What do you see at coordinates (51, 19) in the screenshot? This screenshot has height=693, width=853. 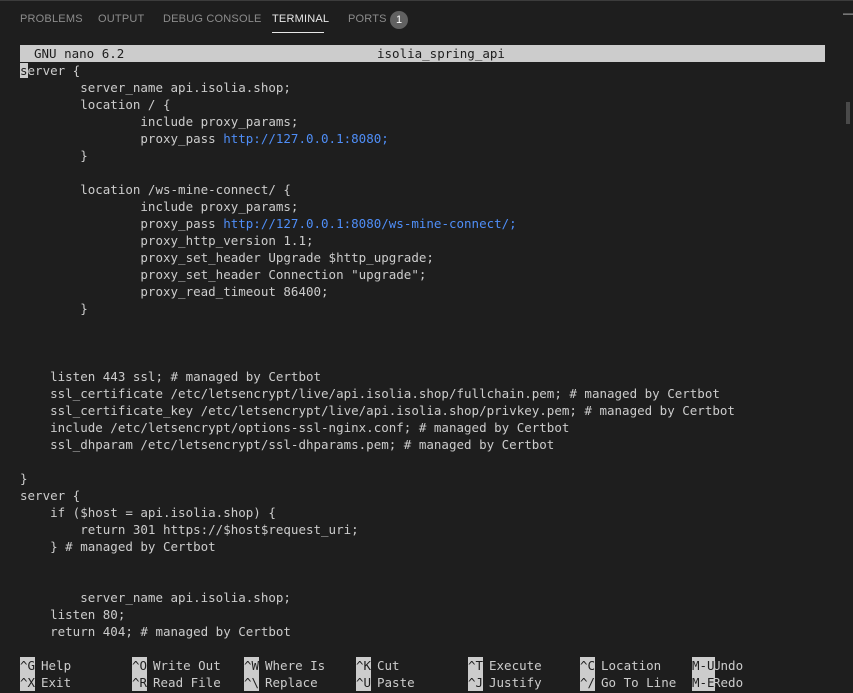 I see `tab-problems: PROBLEMS` at bounding box center [51, 19].